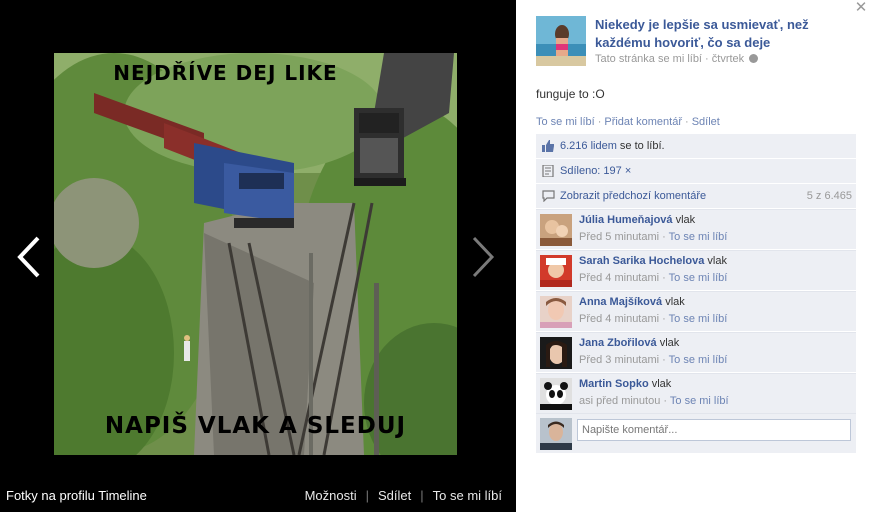 The width and height of the screenshot is (872, 512). Describe the element at coordinates (225, 73) in the screenshot. I see `meme-top-text: NEJDŘÍVE DEJ LIKE` at that location.